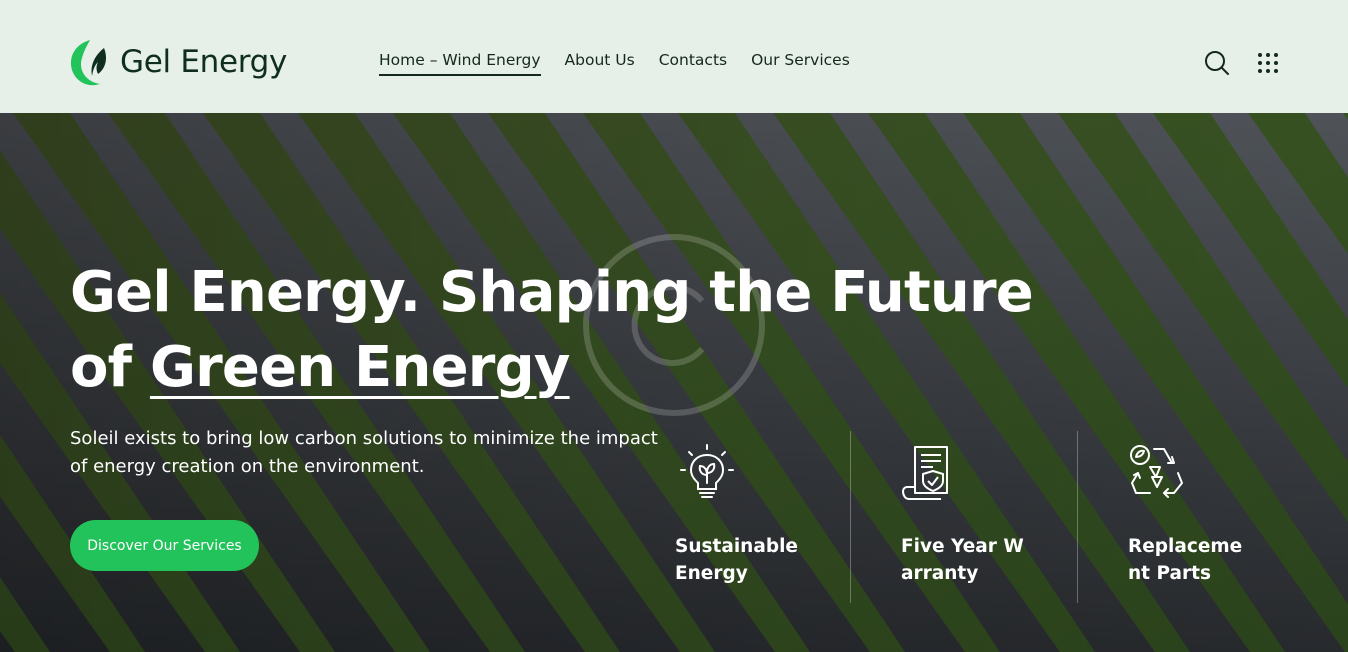 The height and width of the screenshot is (652, 1348). I want to click on lightbulb-leaf-icon, so click(707, 471).